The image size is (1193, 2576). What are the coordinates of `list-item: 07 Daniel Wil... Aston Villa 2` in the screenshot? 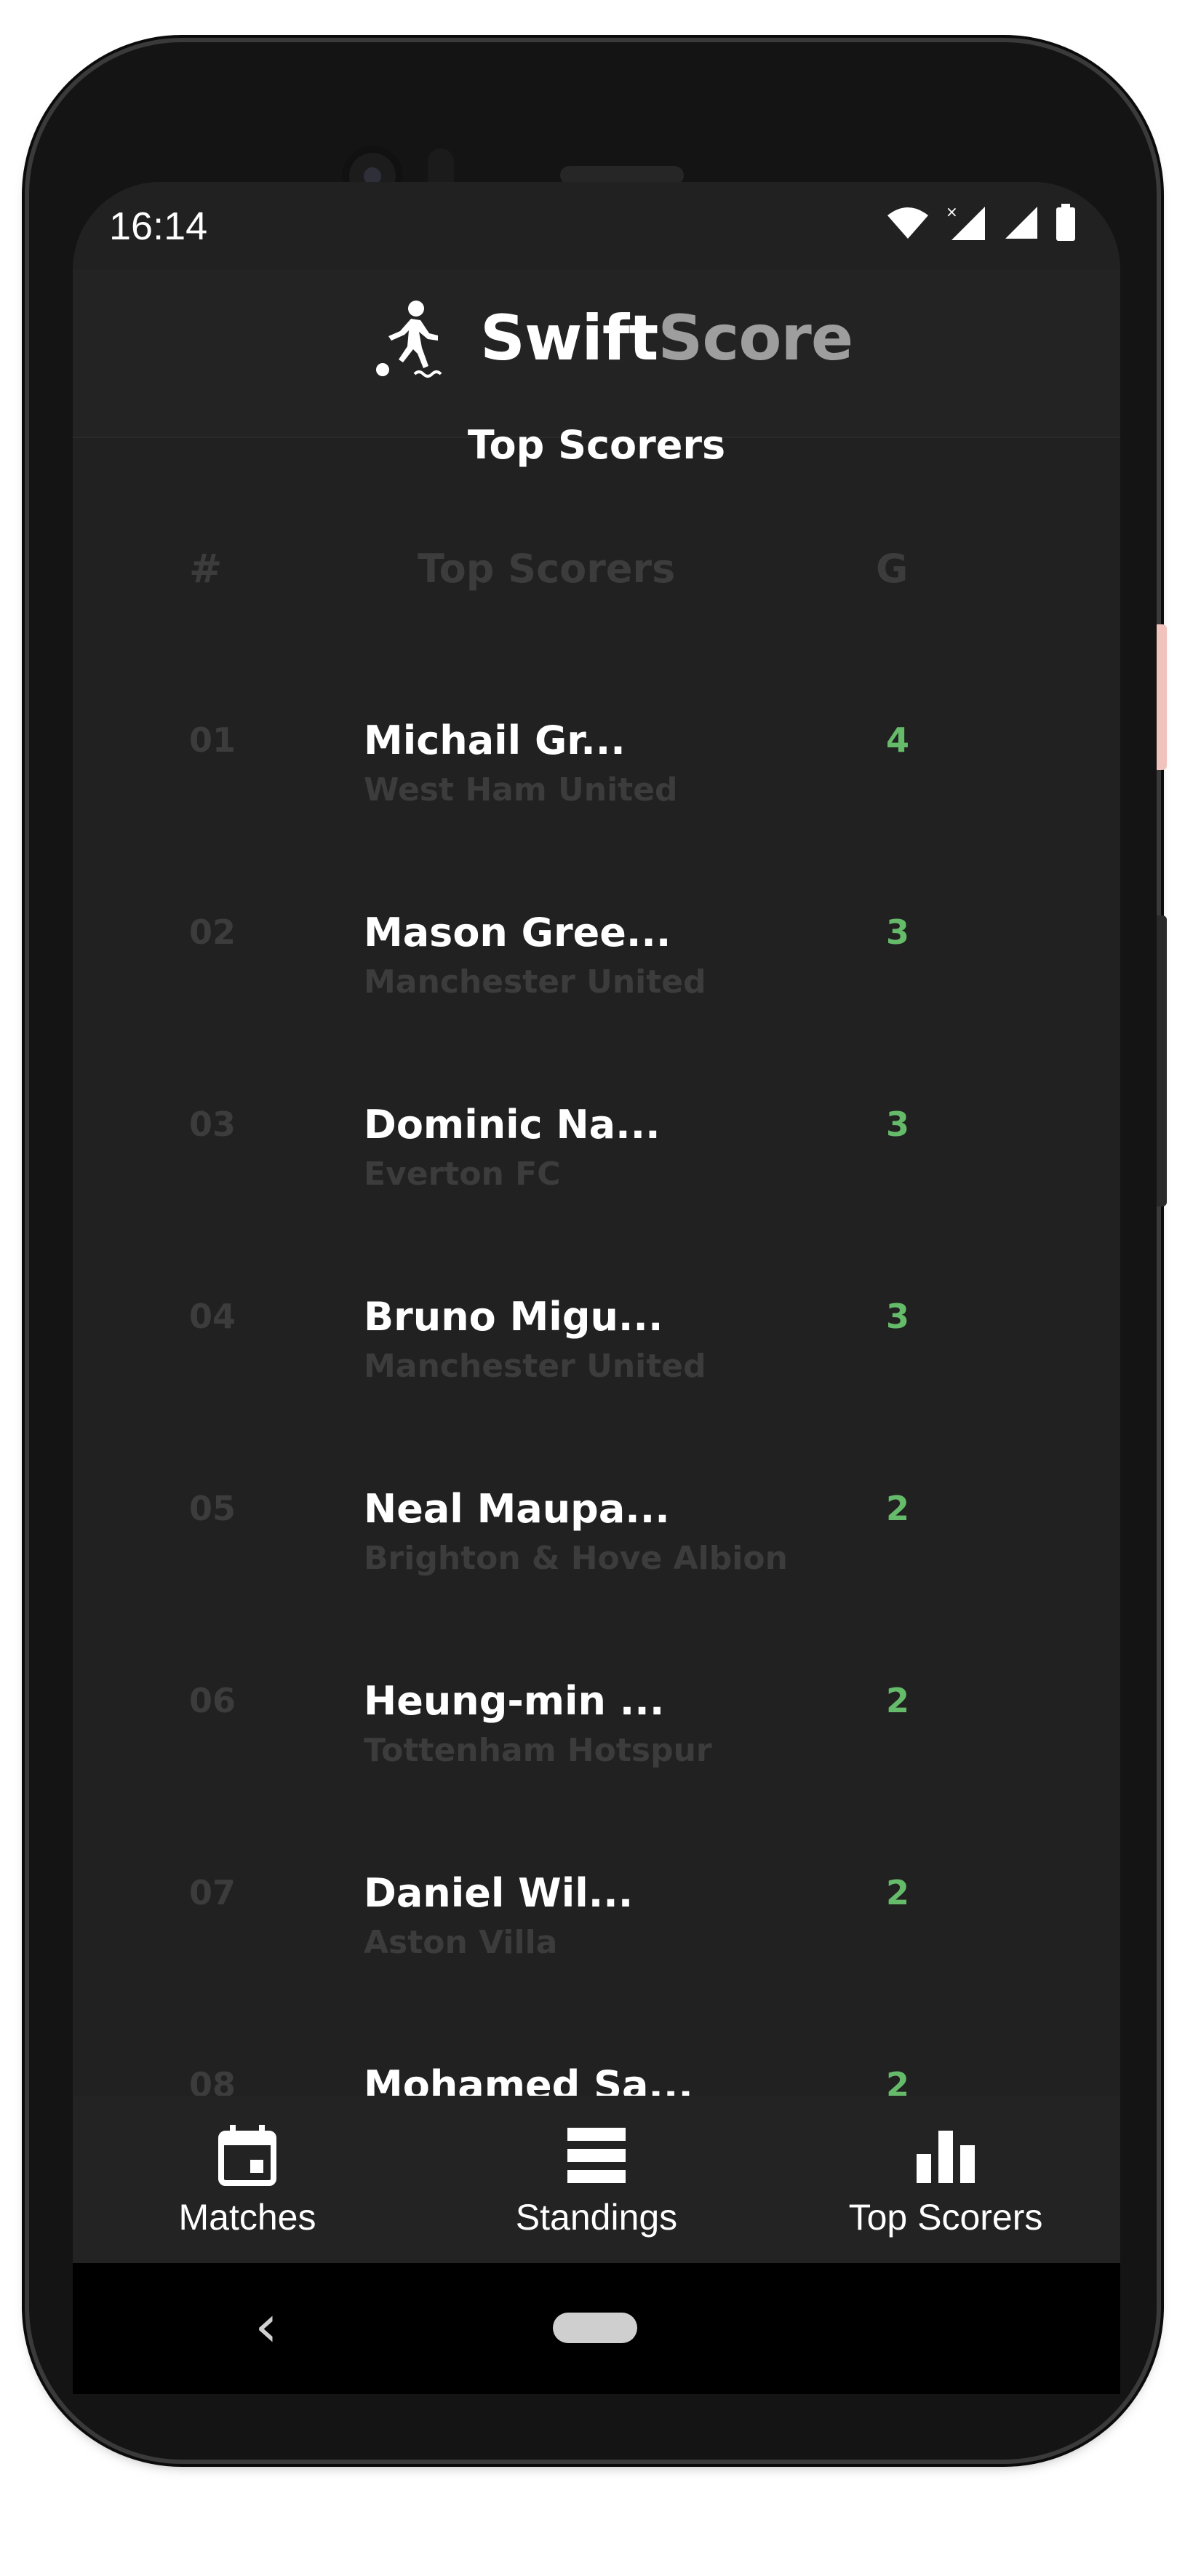 It's located at (596, 1967).